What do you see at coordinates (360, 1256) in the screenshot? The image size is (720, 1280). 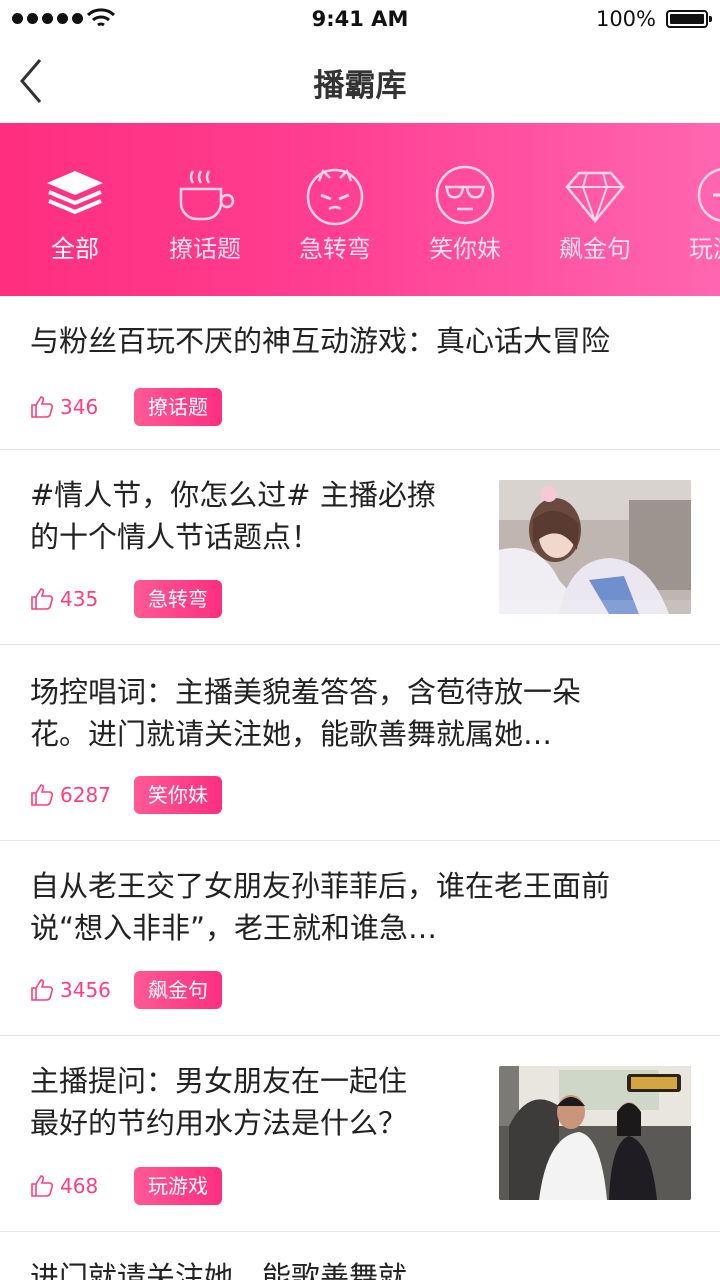 I see `list-item: 进门就请关注她，能歌善舞就` at bounding box center [360, 1256].